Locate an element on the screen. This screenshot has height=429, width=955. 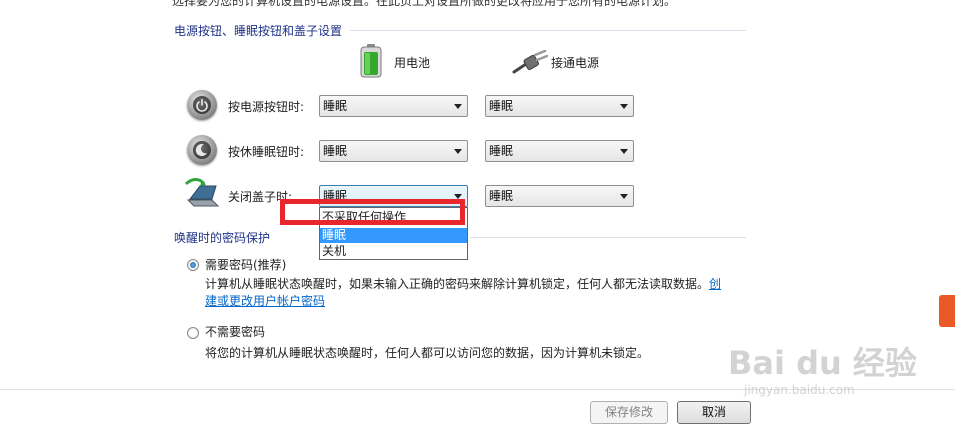
highlight-box is located at coordinates (372, 212).